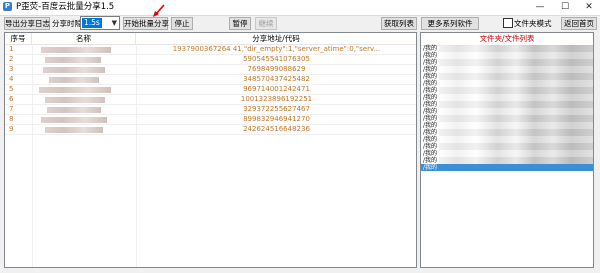 The image size is (600, 273). Describe the element at coordinates (579, 23) in the screenshot. I see `back-home-button: 返回首页` at that location.